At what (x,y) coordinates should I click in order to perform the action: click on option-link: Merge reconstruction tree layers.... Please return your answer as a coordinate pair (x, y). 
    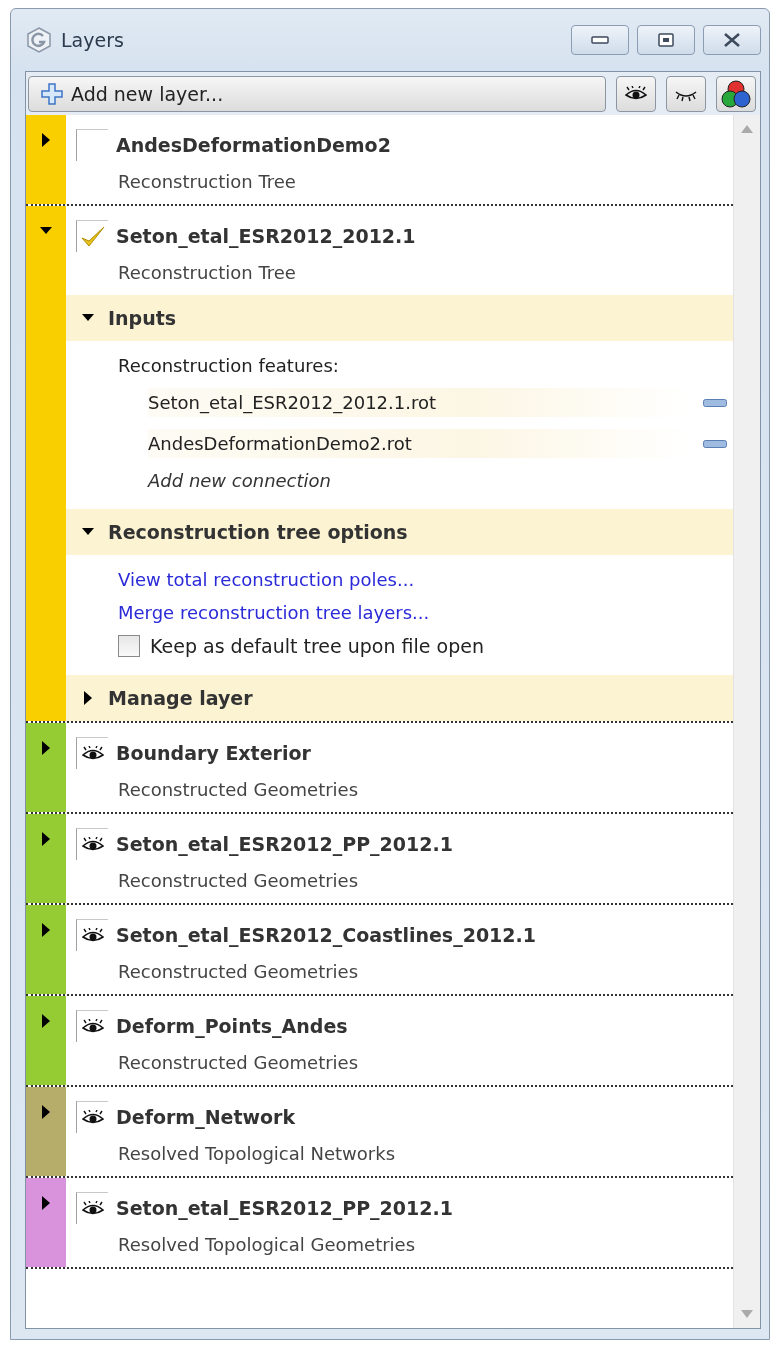
    Looking at the image, I should click on (422, 612).